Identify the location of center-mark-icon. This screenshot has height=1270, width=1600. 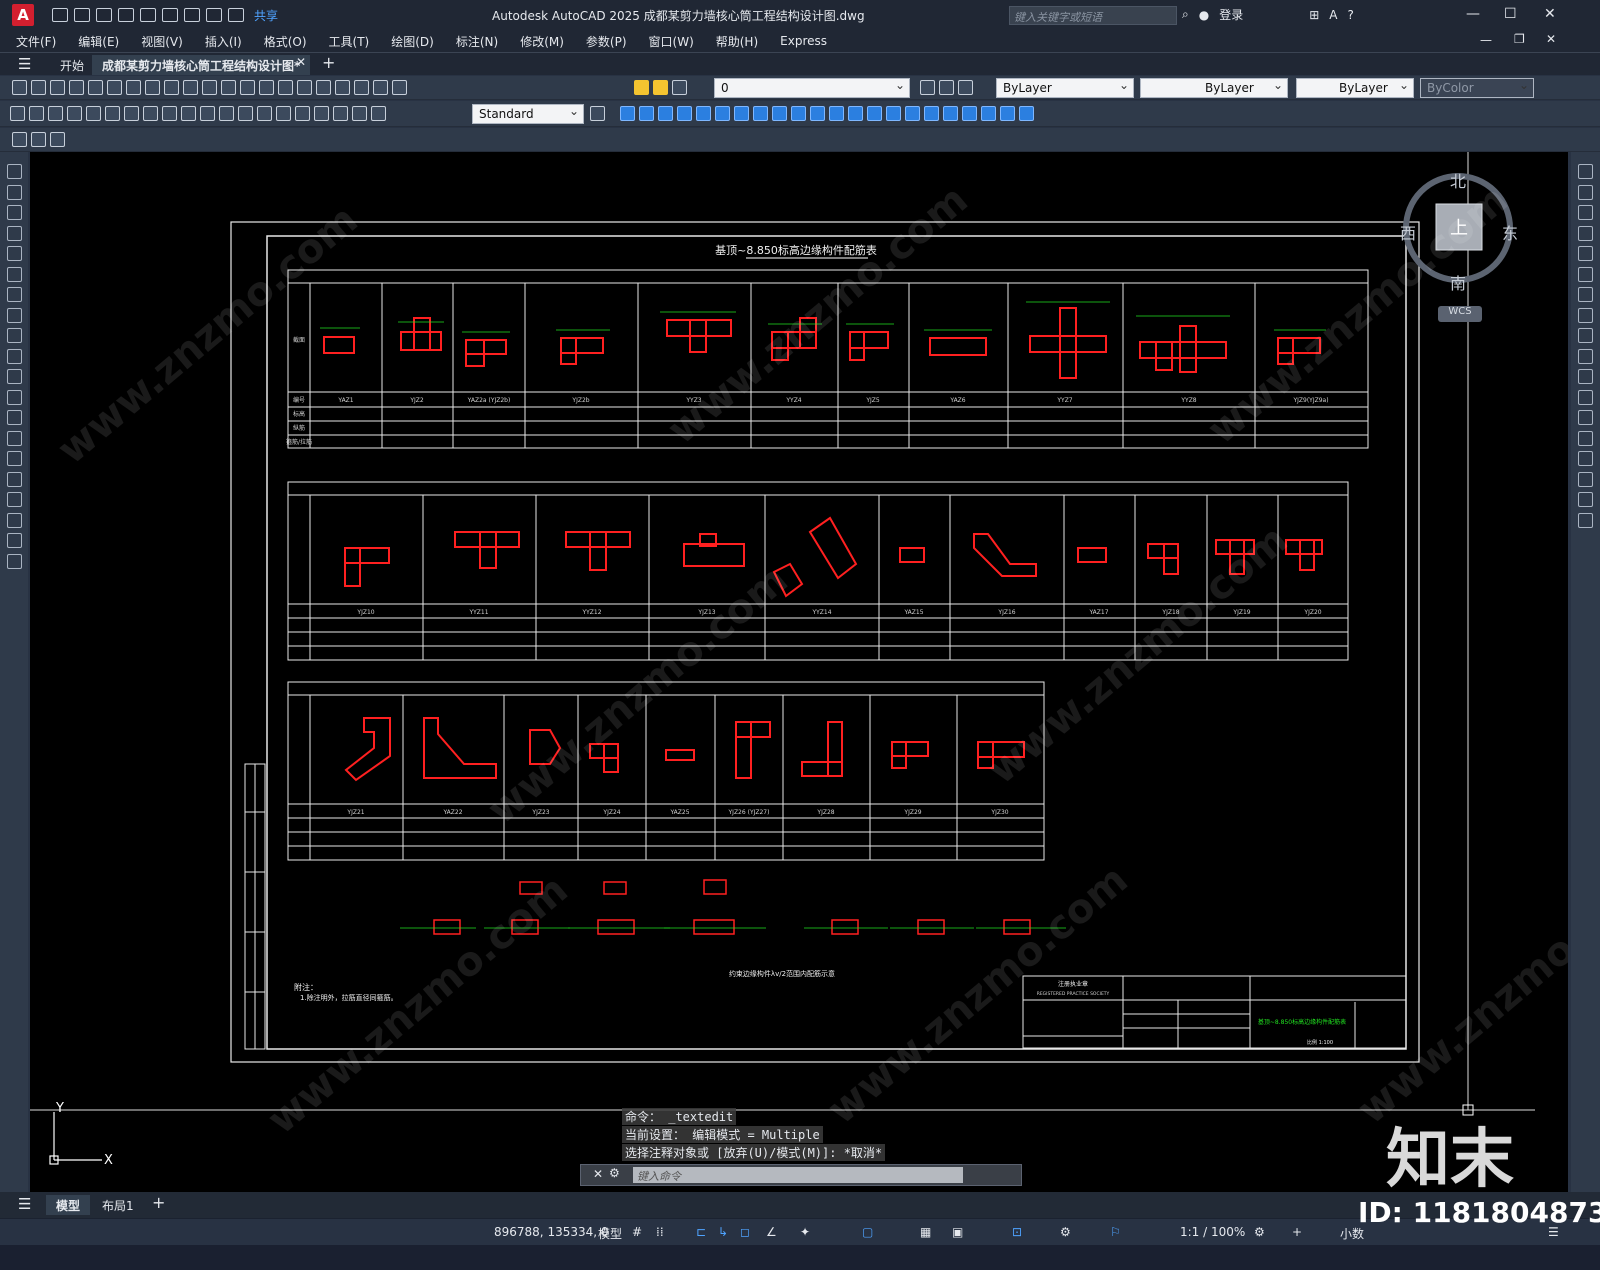
(283, 113).